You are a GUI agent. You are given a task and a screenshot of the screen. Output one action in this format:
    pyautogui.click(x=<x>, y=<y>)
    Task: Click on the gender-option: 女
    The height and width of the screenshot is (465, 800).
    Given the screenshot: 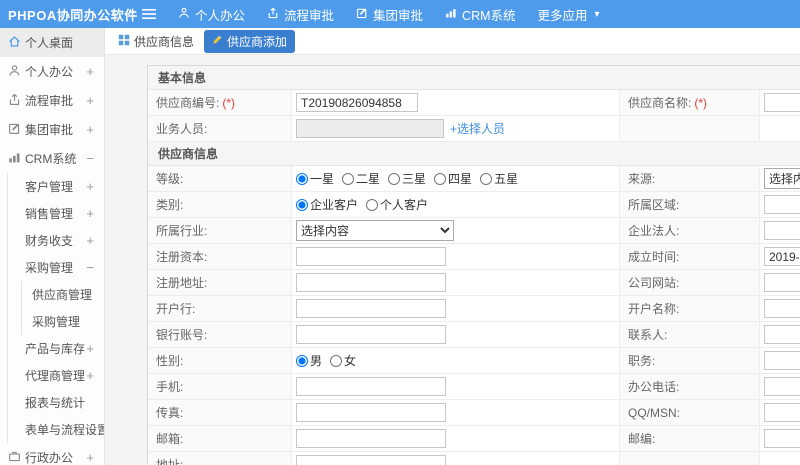 What is the action you would take?
    pyautogui.click(x=343, y=360)
    